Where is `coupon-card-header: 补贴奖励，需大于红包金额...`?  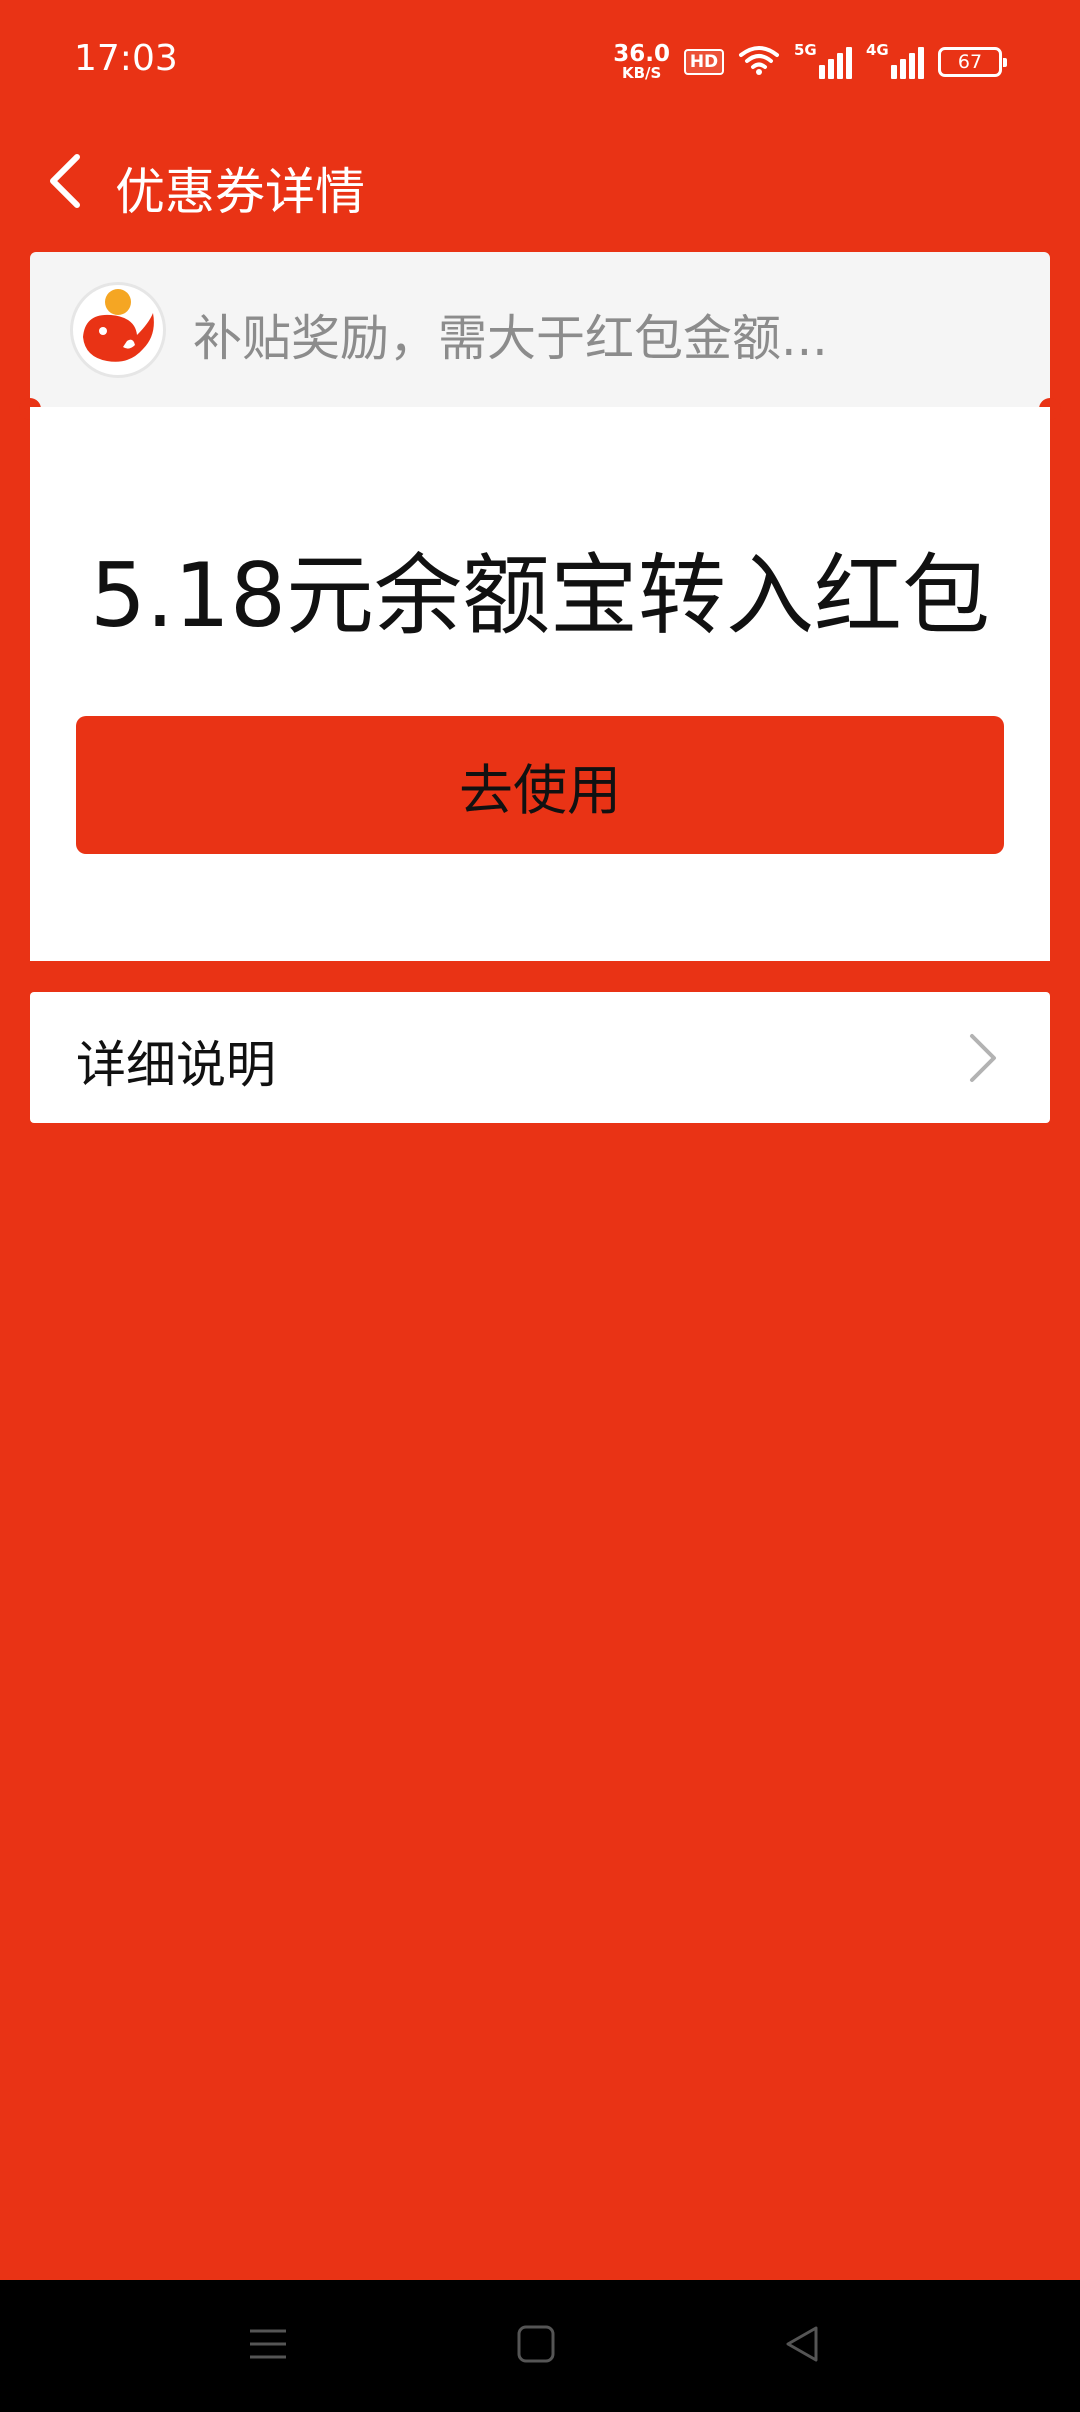 coupon-card-header: 补贴奖励，需大于红包金额... is located at coordinates (540, 329).